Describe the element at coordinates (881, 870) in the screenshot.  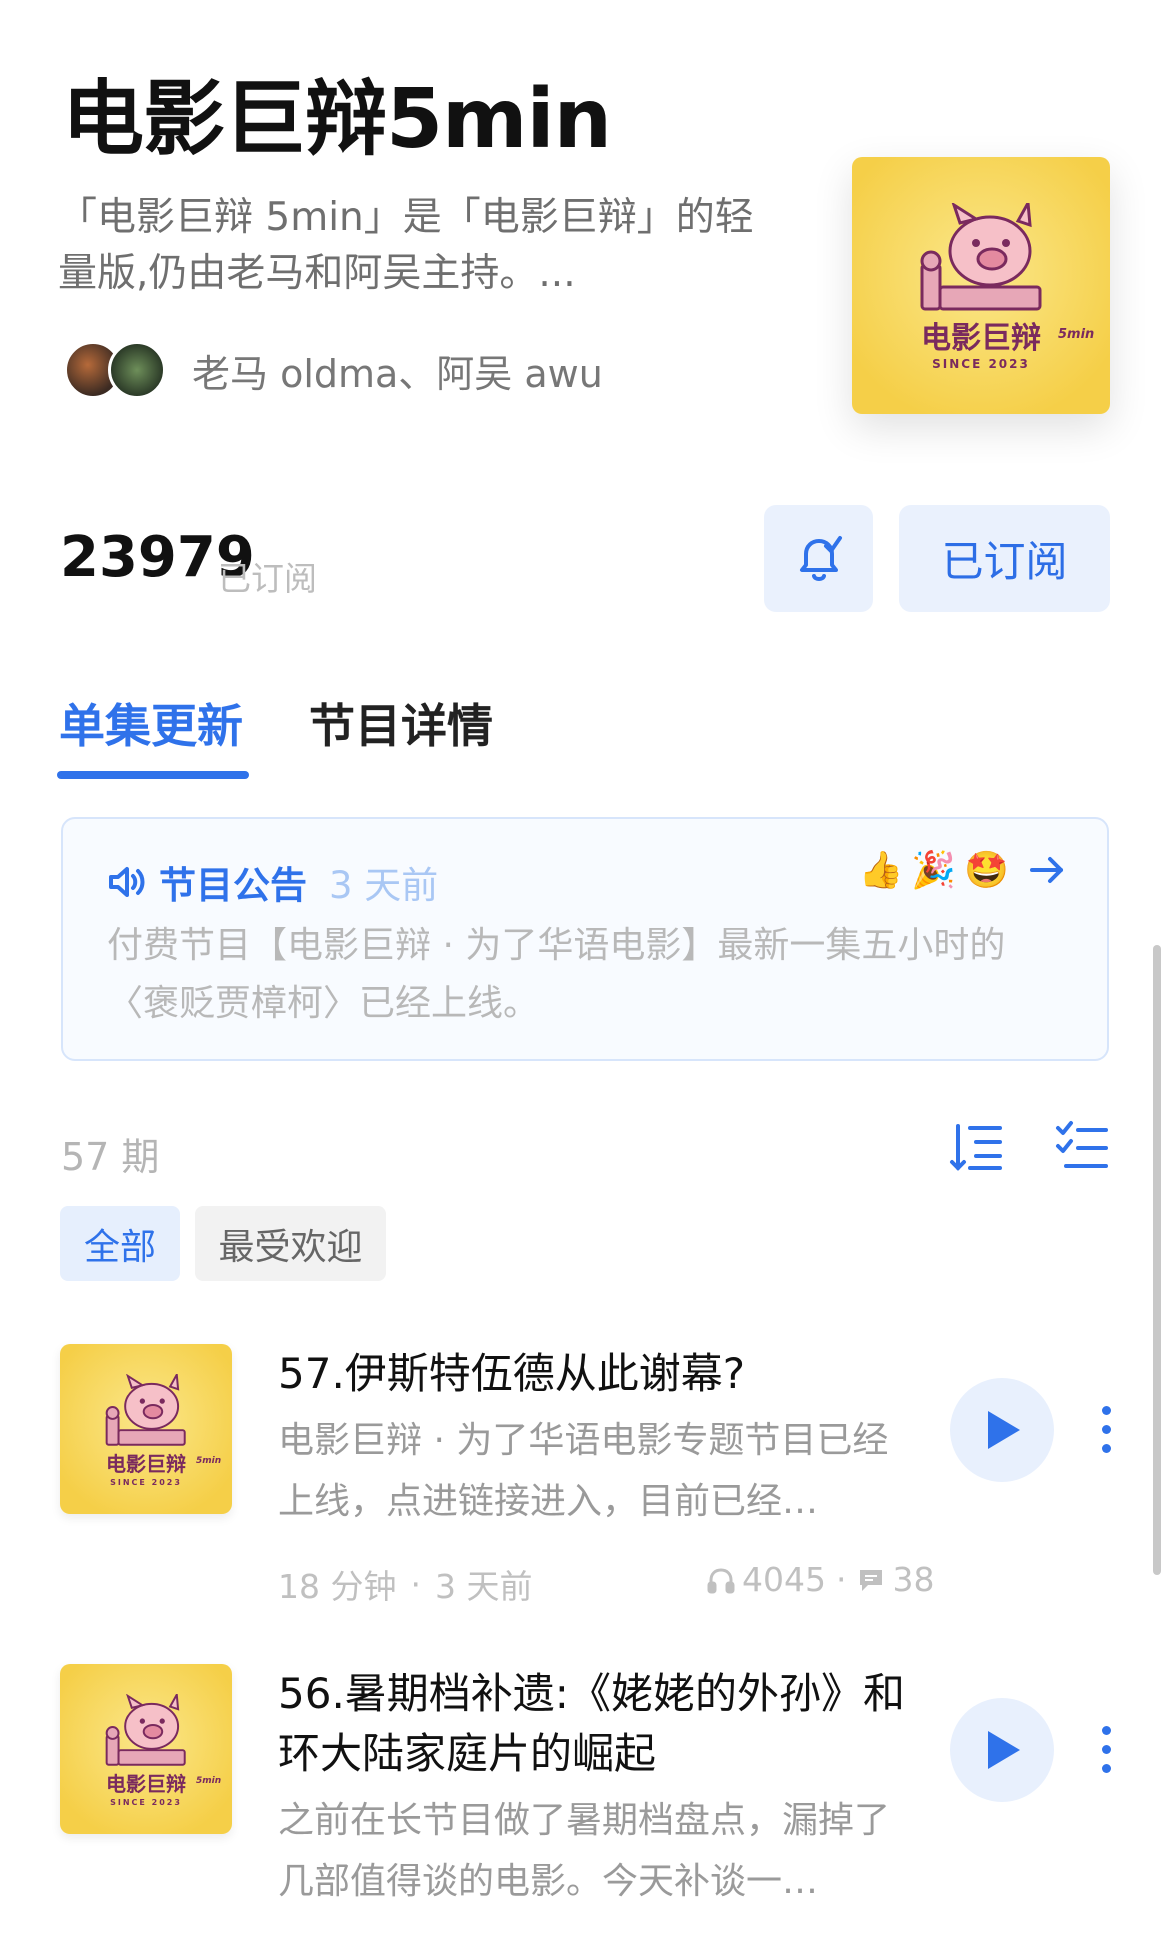
I see `thumbs-up-emoji: 👍` at that location.